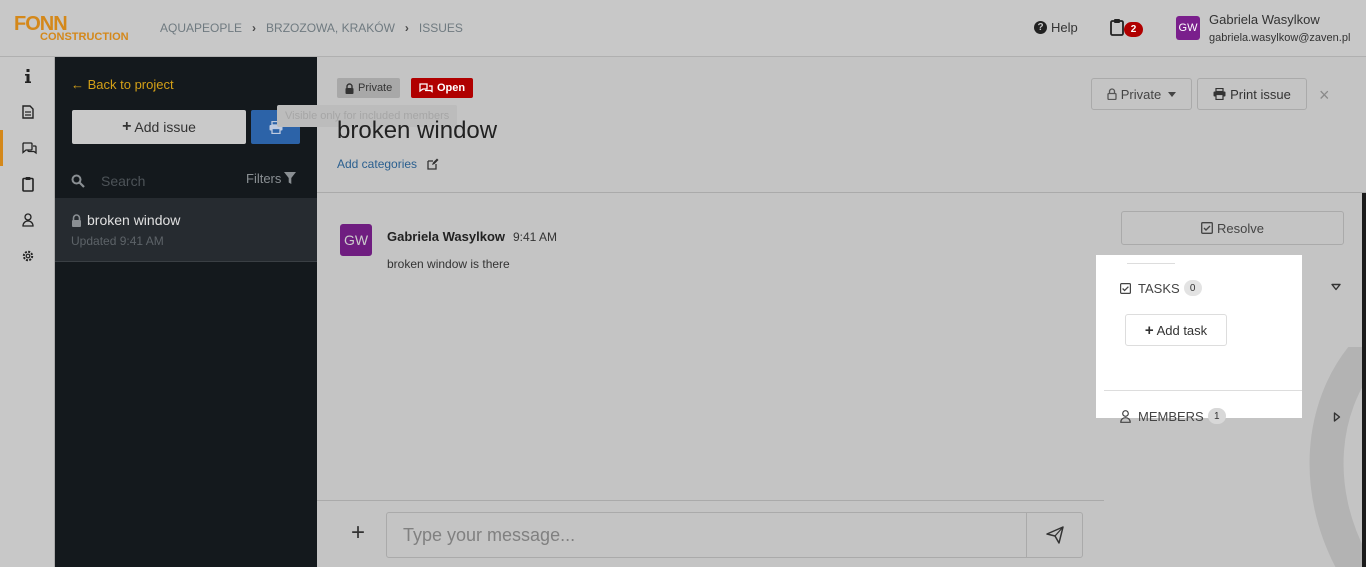 Image resolution: width=1366 pixels, height=567 pixels. What do you see at coordinates (1364, 380) in the screenshot?
I see `scrollbar` at bounding box center [1364, 380].